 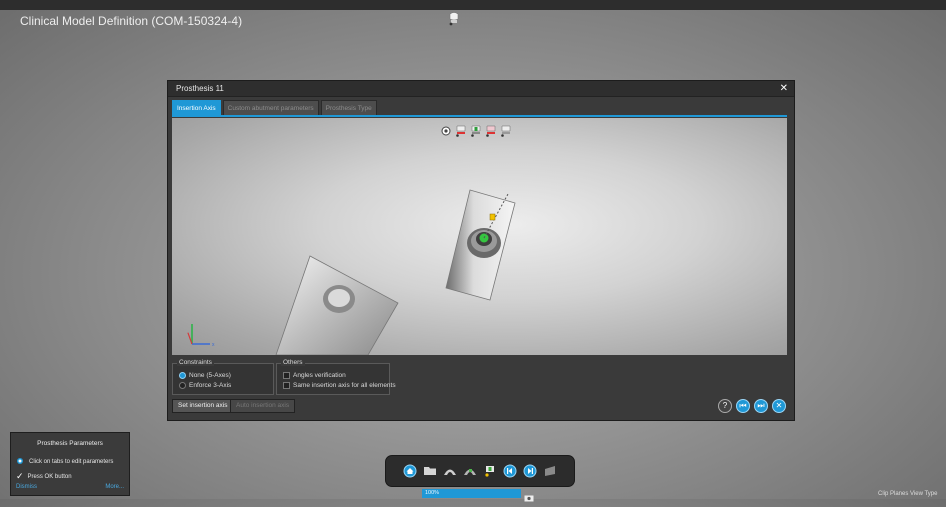 I want to click on checkbox-angles-verification: Angles verification, so click(x=314, y=375).